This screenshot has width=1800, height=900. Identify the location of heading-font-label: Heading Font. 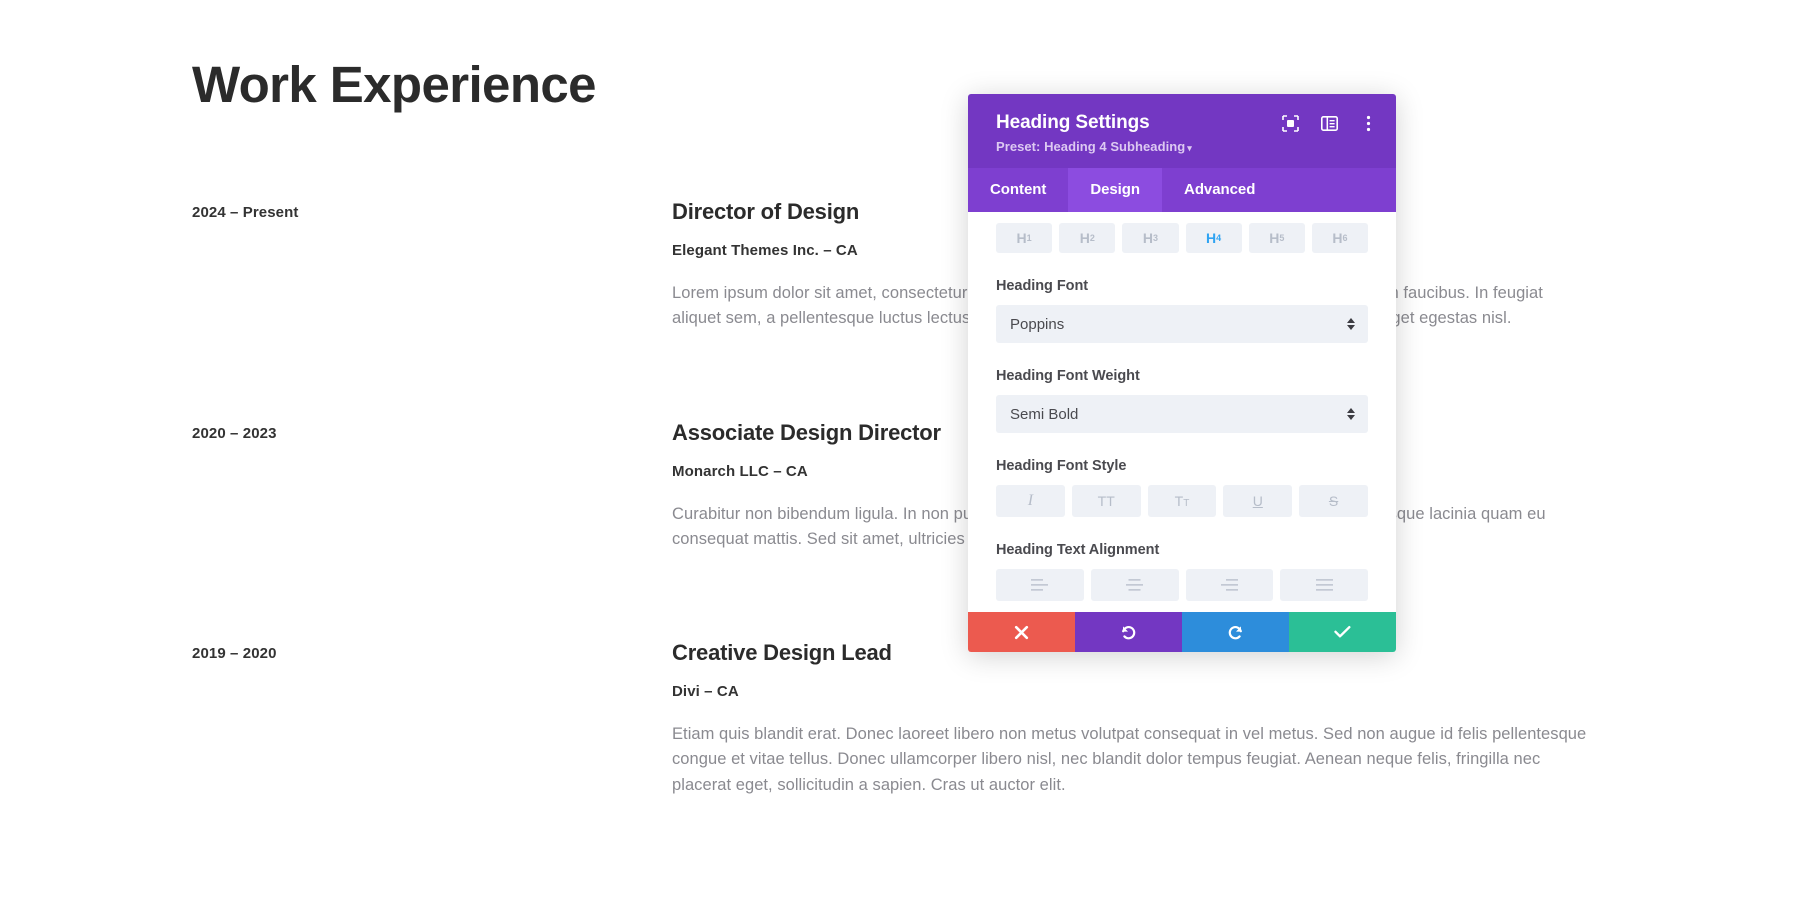
(1042, 286).